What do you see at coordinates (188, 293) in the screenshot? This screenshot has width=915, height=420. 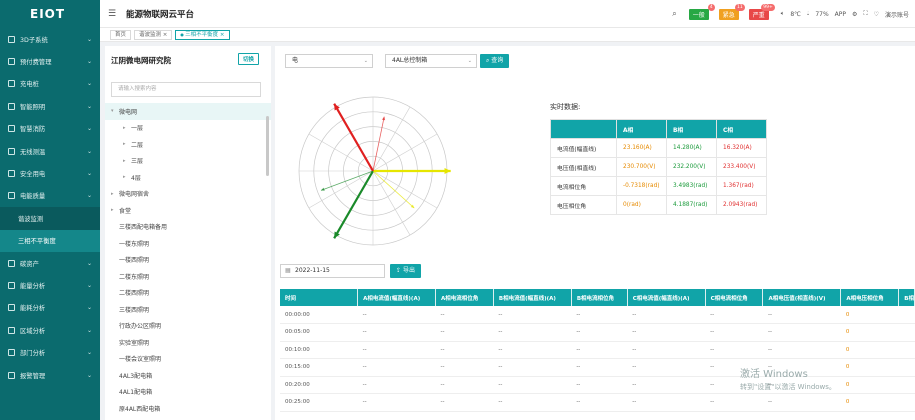 I see `tree-node: 二楼西照明` at bounding box center [188, 293].